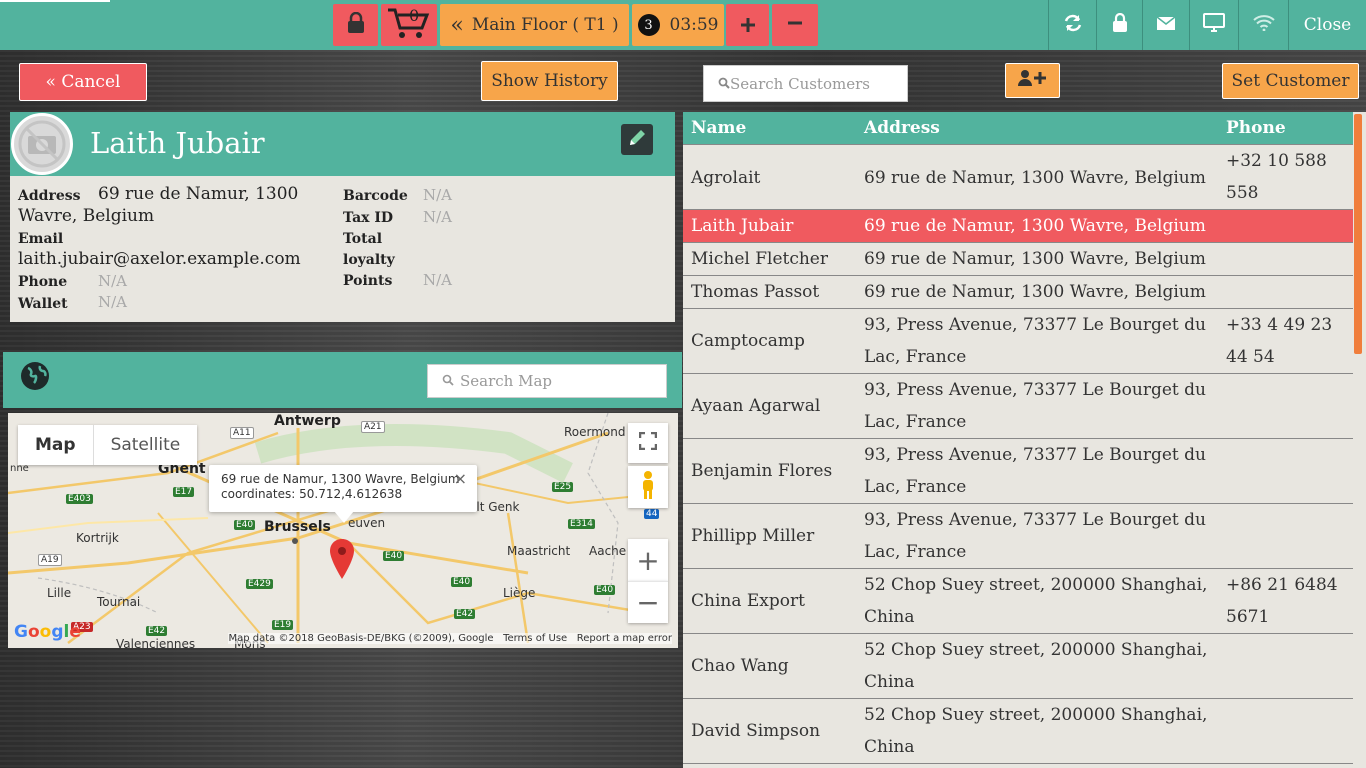 The height and width of the screenshot is (768, 1366). What do you see at coordinates (1165, 25) in the screenshot?
I see `messages-button` at bounding box center [1165, 25].